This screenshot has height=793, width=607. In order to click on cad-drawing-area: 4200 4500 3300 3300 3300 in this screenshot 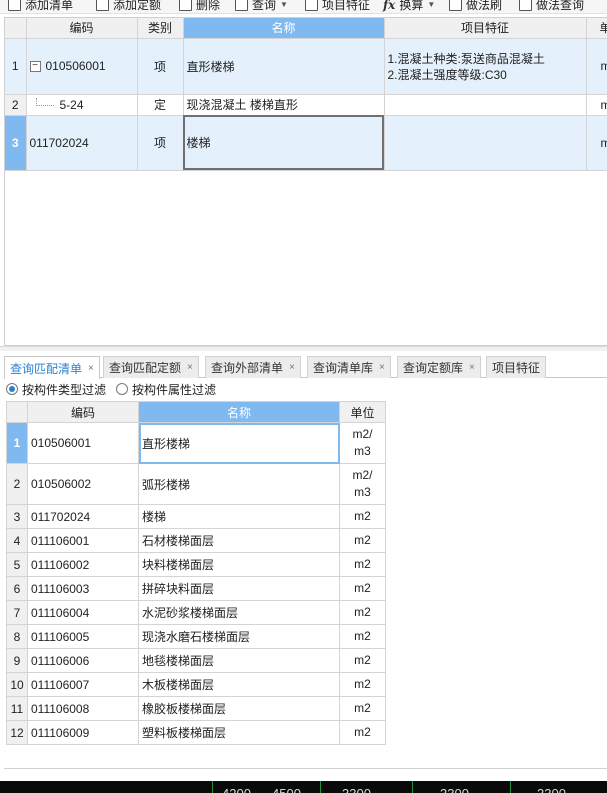, I will do `click(303, 787)`.